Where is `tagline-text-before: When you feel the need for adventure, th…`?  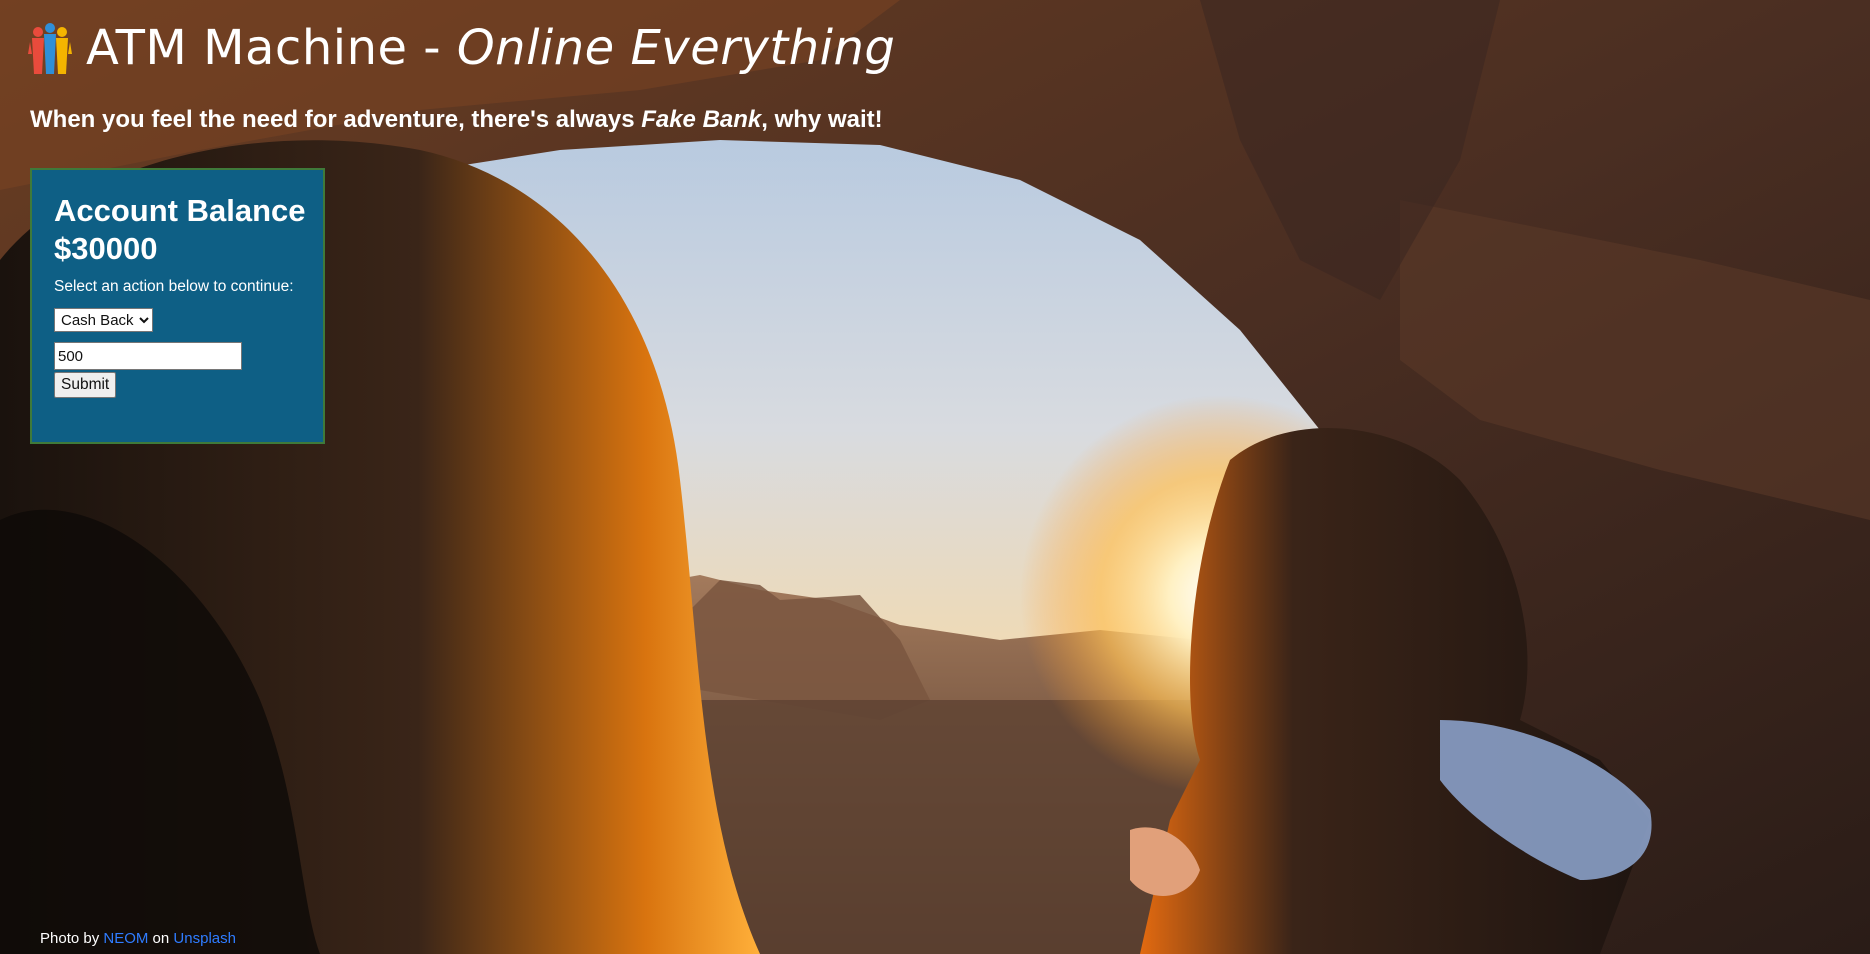 tagline-text-before: When you feel the need for adventure, th… is located at coordinates (336, 119).